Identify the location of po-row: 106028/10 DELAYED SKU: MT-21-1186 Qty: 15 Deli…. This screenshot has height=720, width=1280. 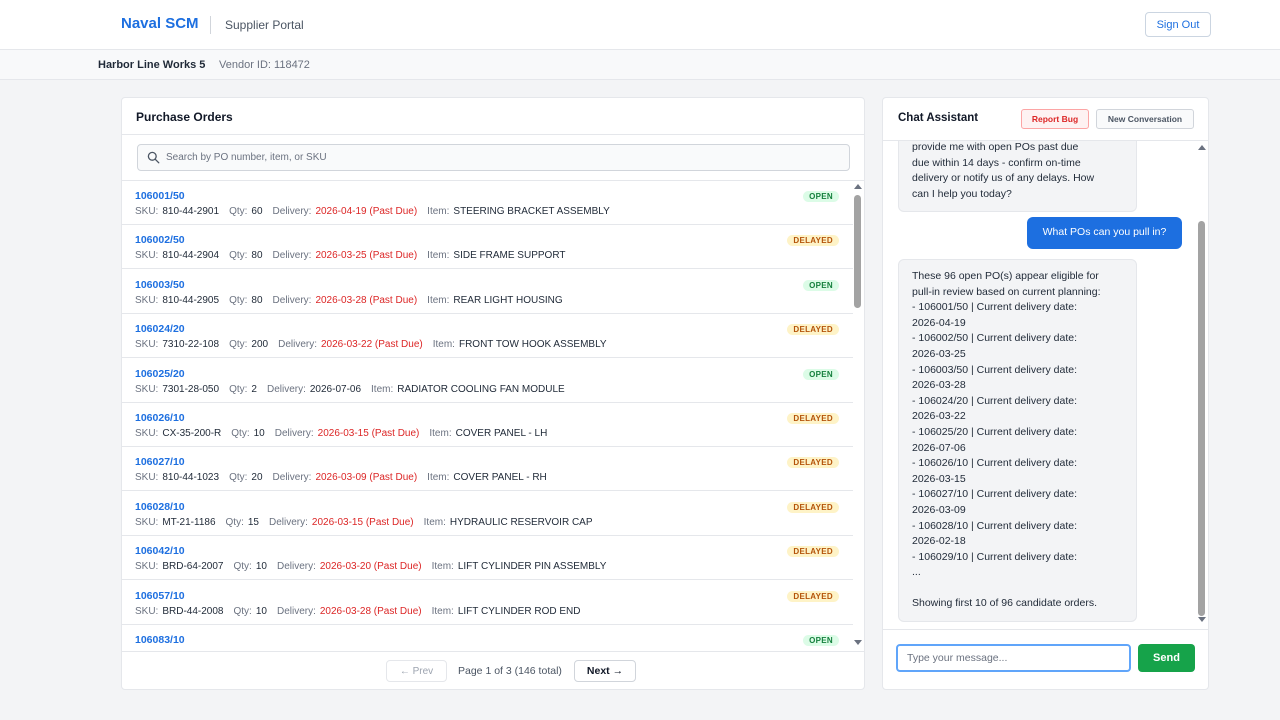
(487, 514).